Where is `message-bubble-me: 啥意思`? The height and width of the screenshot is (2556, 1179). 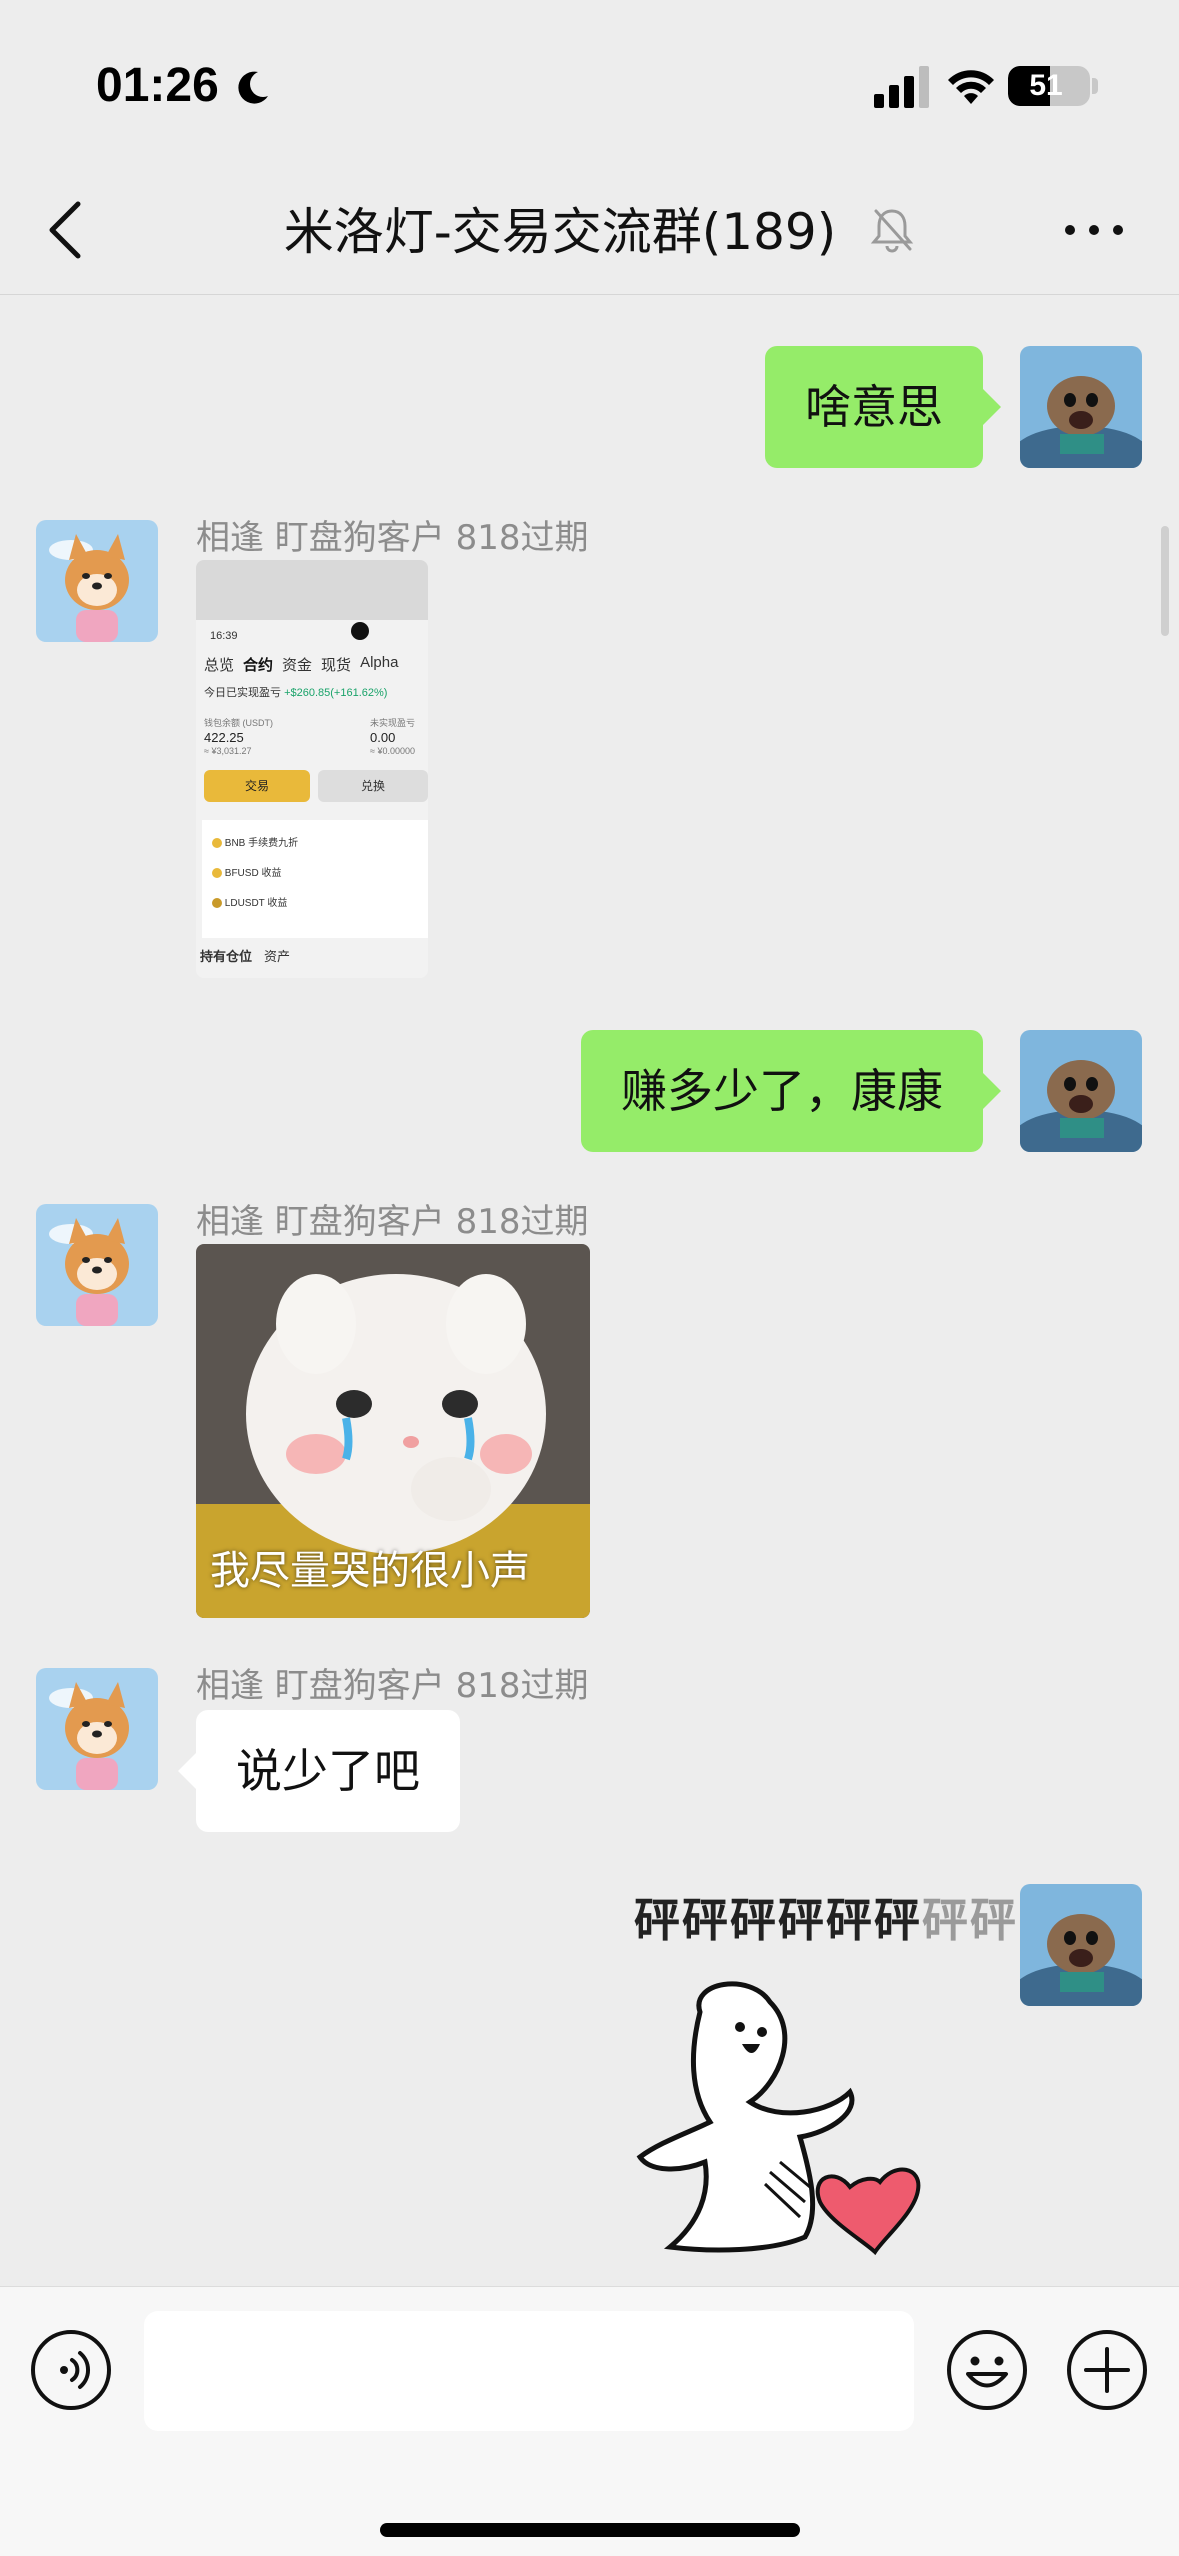
message-bubble-me: 啥意思 is located at coordinates (874, 407).